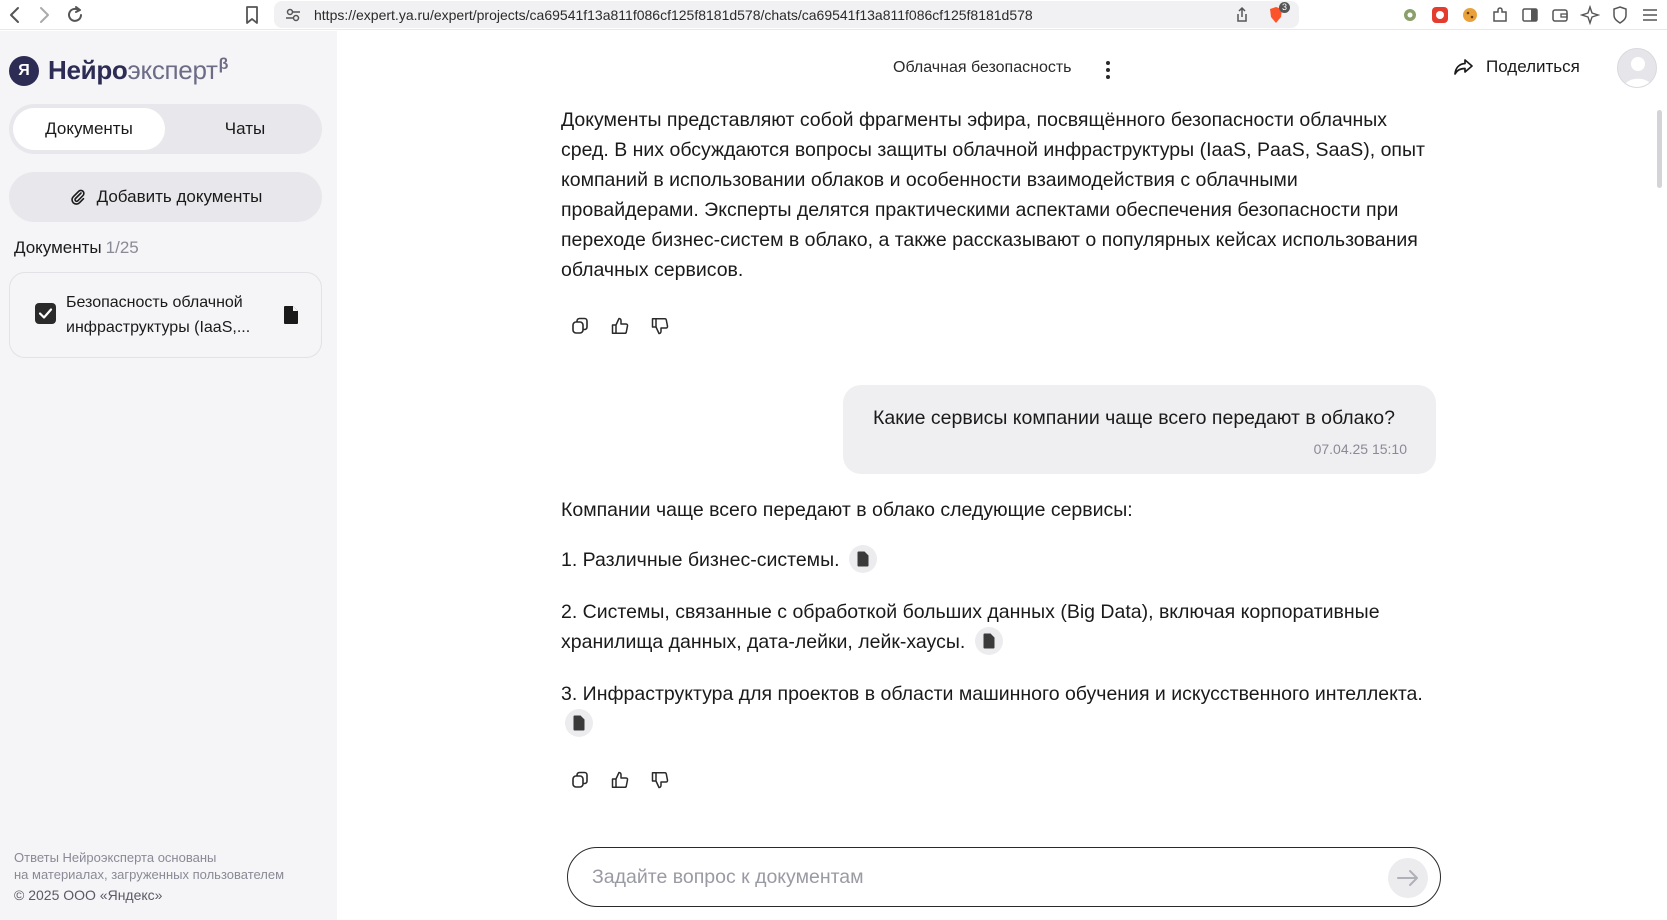 This screenshot has width=1667, height=920. What do you see at coordinates (149, 874) in the screenshot?
I see `disclaimer-line-2: на материалах, загруженных пользователем` at bounding box center [149, 874].